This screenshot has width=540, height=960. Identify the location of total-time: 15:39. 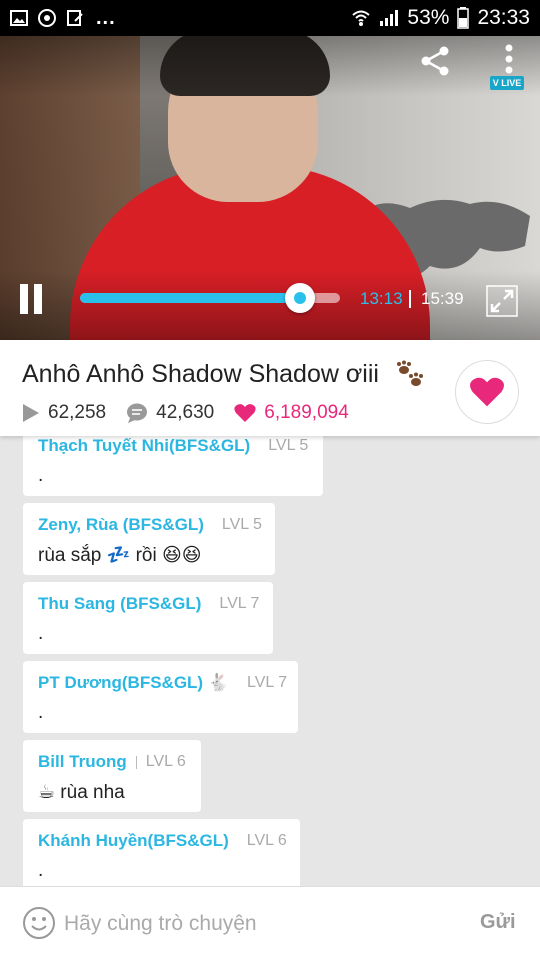
(442, 298).